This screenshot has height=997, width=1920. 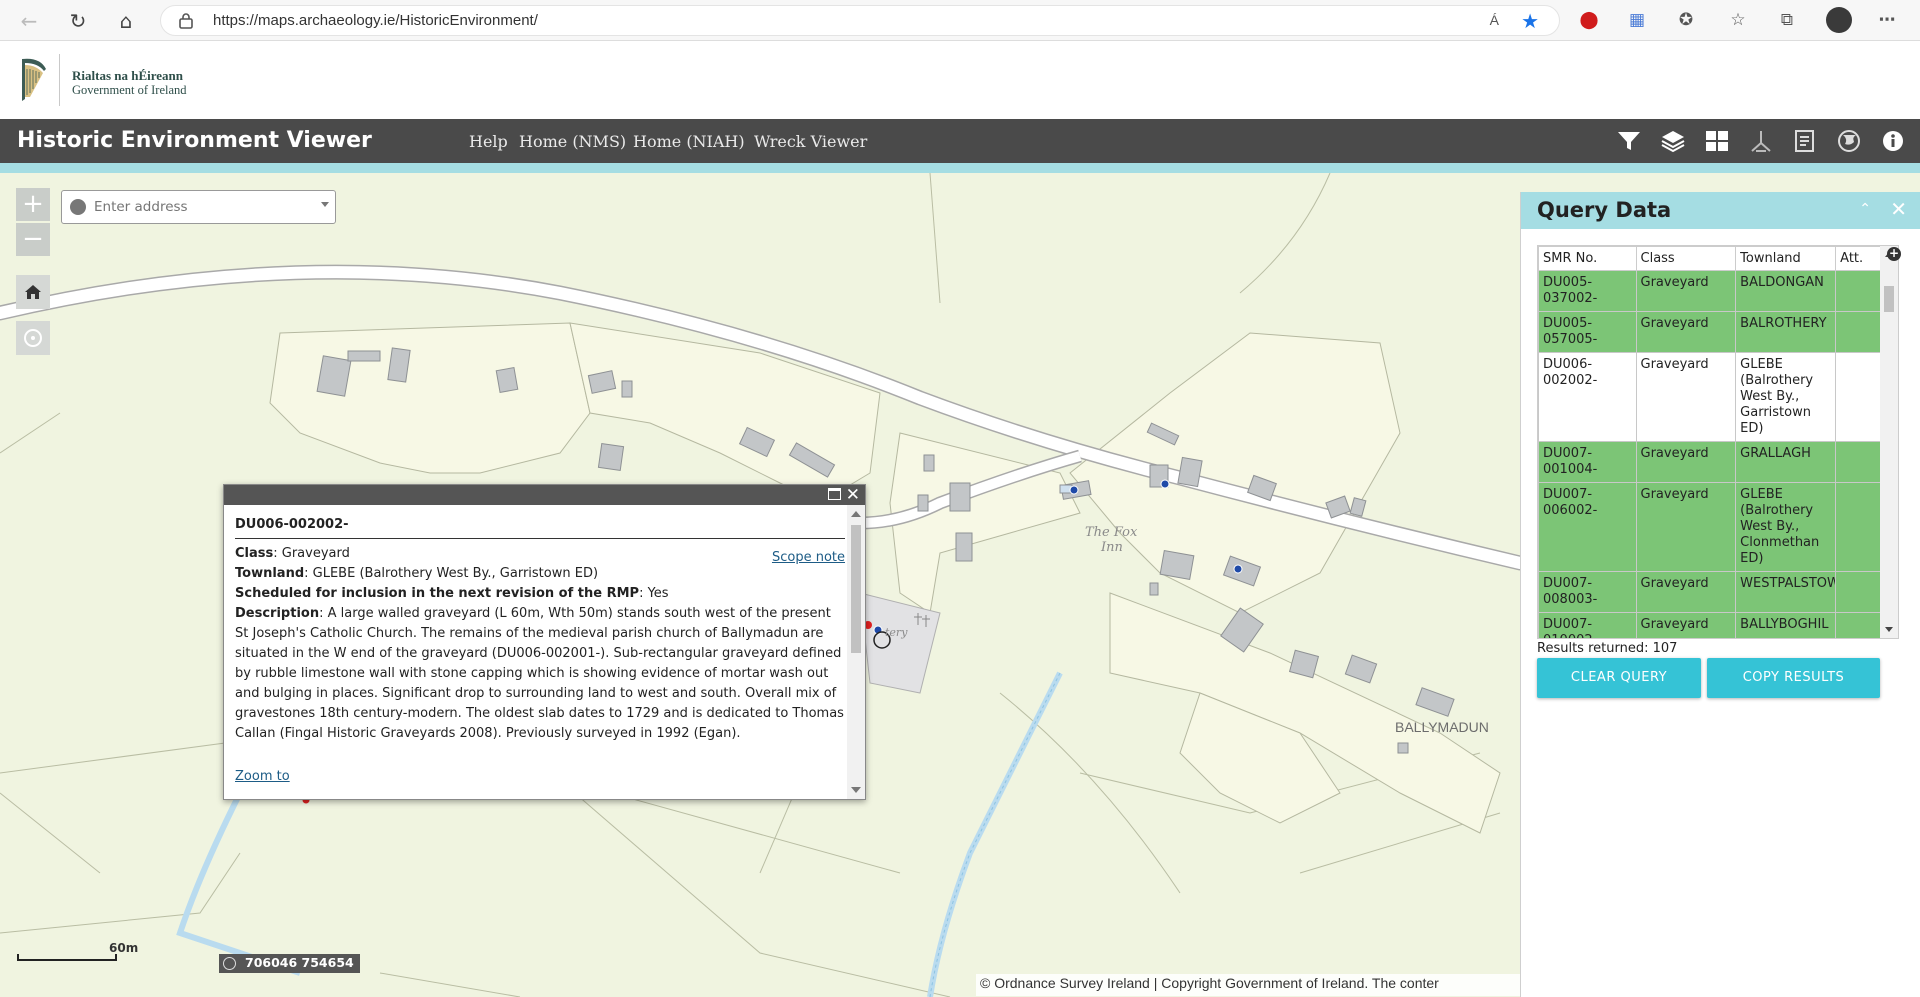 What do you see at coordinates (277, 613) in the screenshot?
I see `description-label: Description` at bounding box center [277, 613].